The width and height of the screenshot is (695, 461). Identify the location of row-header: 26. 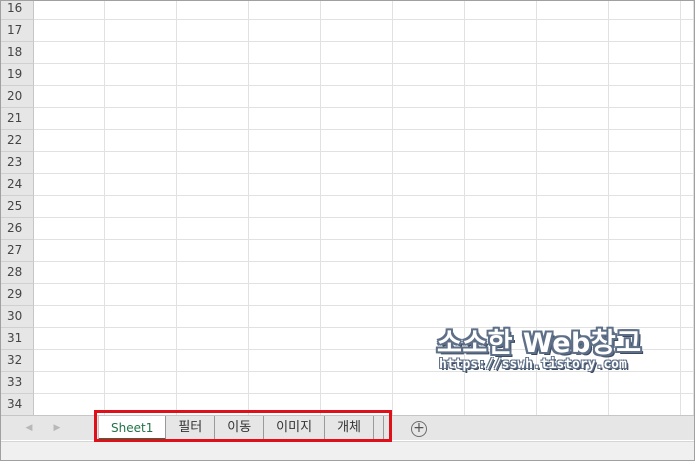
(17, 229).